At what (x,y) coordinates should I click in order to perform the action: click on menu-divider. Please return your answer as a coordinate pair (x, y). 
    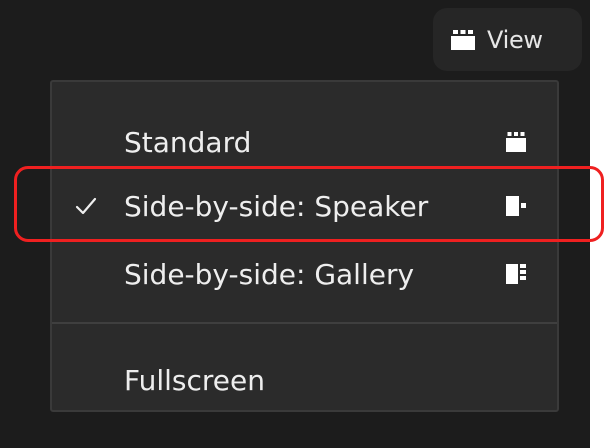
    Looking at the image, I should click on (304, 323).